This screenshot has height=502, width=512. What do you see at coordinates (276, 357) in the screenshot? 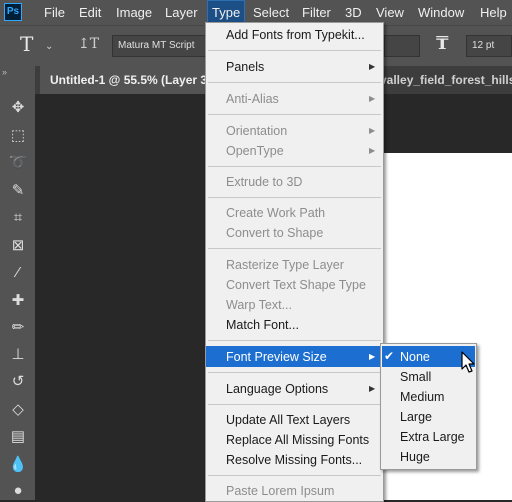
I see `menu-item-font-preview-size: Font Preview Size` at bounding box center [276, 357].